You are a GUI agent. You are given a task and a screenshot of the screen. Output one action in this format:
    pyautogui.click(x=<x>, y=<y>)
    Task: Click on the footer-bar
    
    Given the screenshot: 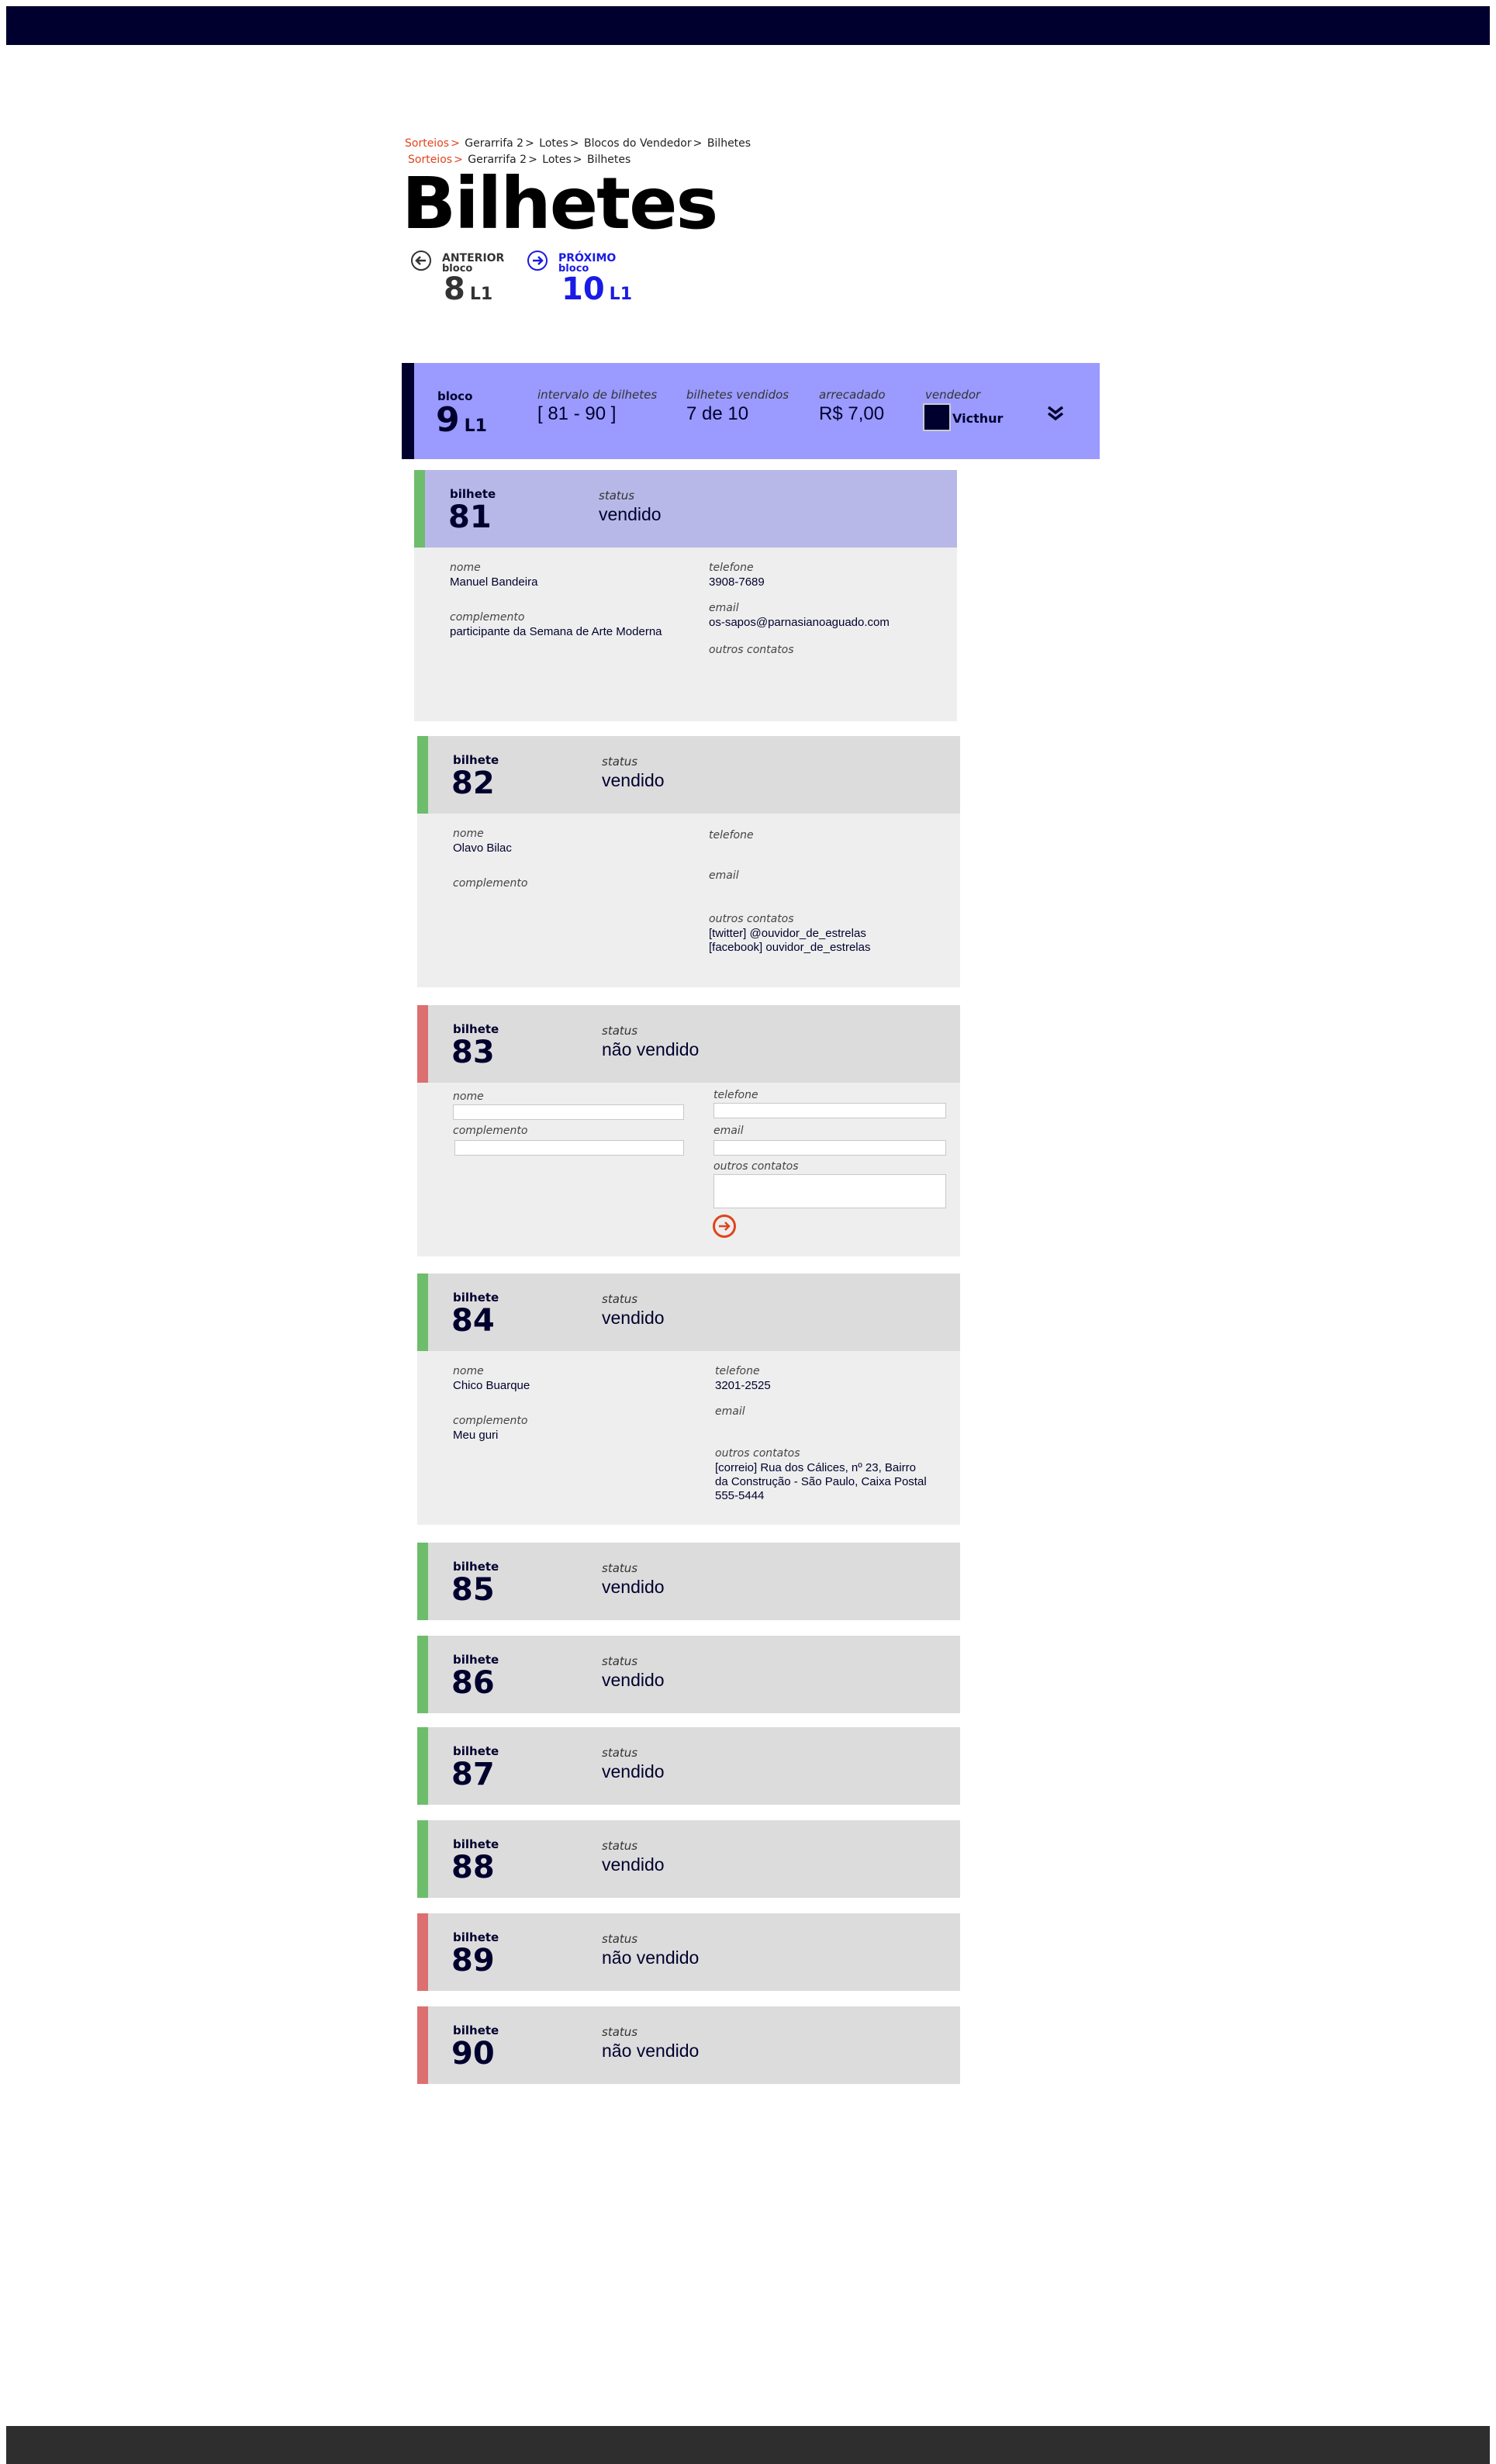 What is the action you would take?
    pyautogui.click(x=748, y=2445)
    